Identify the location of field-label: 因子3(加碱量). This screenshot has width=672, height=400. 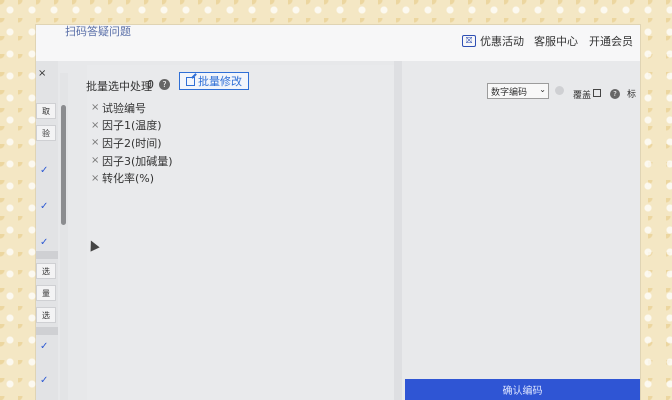
(137, 161).